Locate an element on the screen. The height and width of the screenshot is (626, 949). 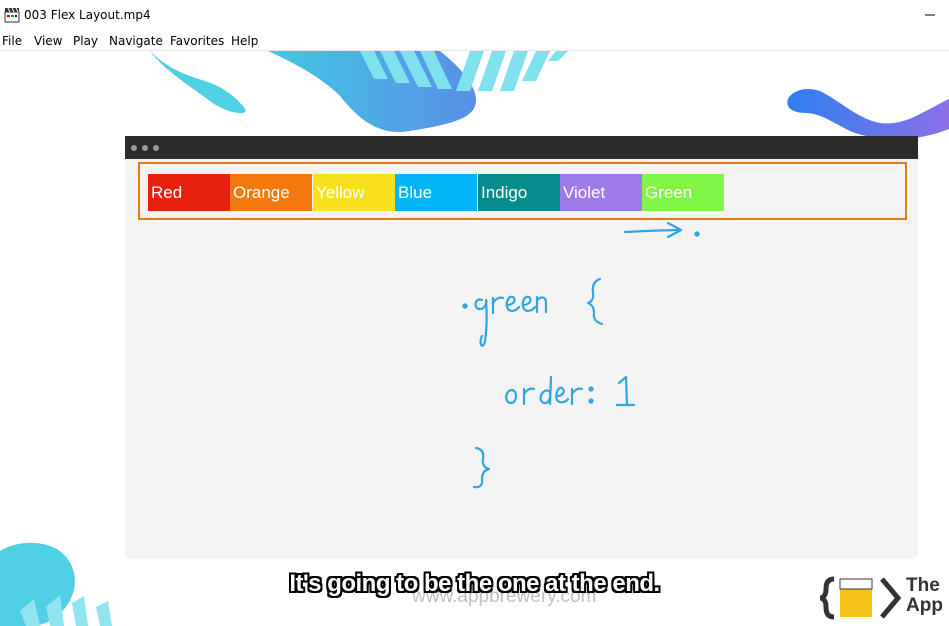
arrow-right-icon is located at coordinates (652, 231).